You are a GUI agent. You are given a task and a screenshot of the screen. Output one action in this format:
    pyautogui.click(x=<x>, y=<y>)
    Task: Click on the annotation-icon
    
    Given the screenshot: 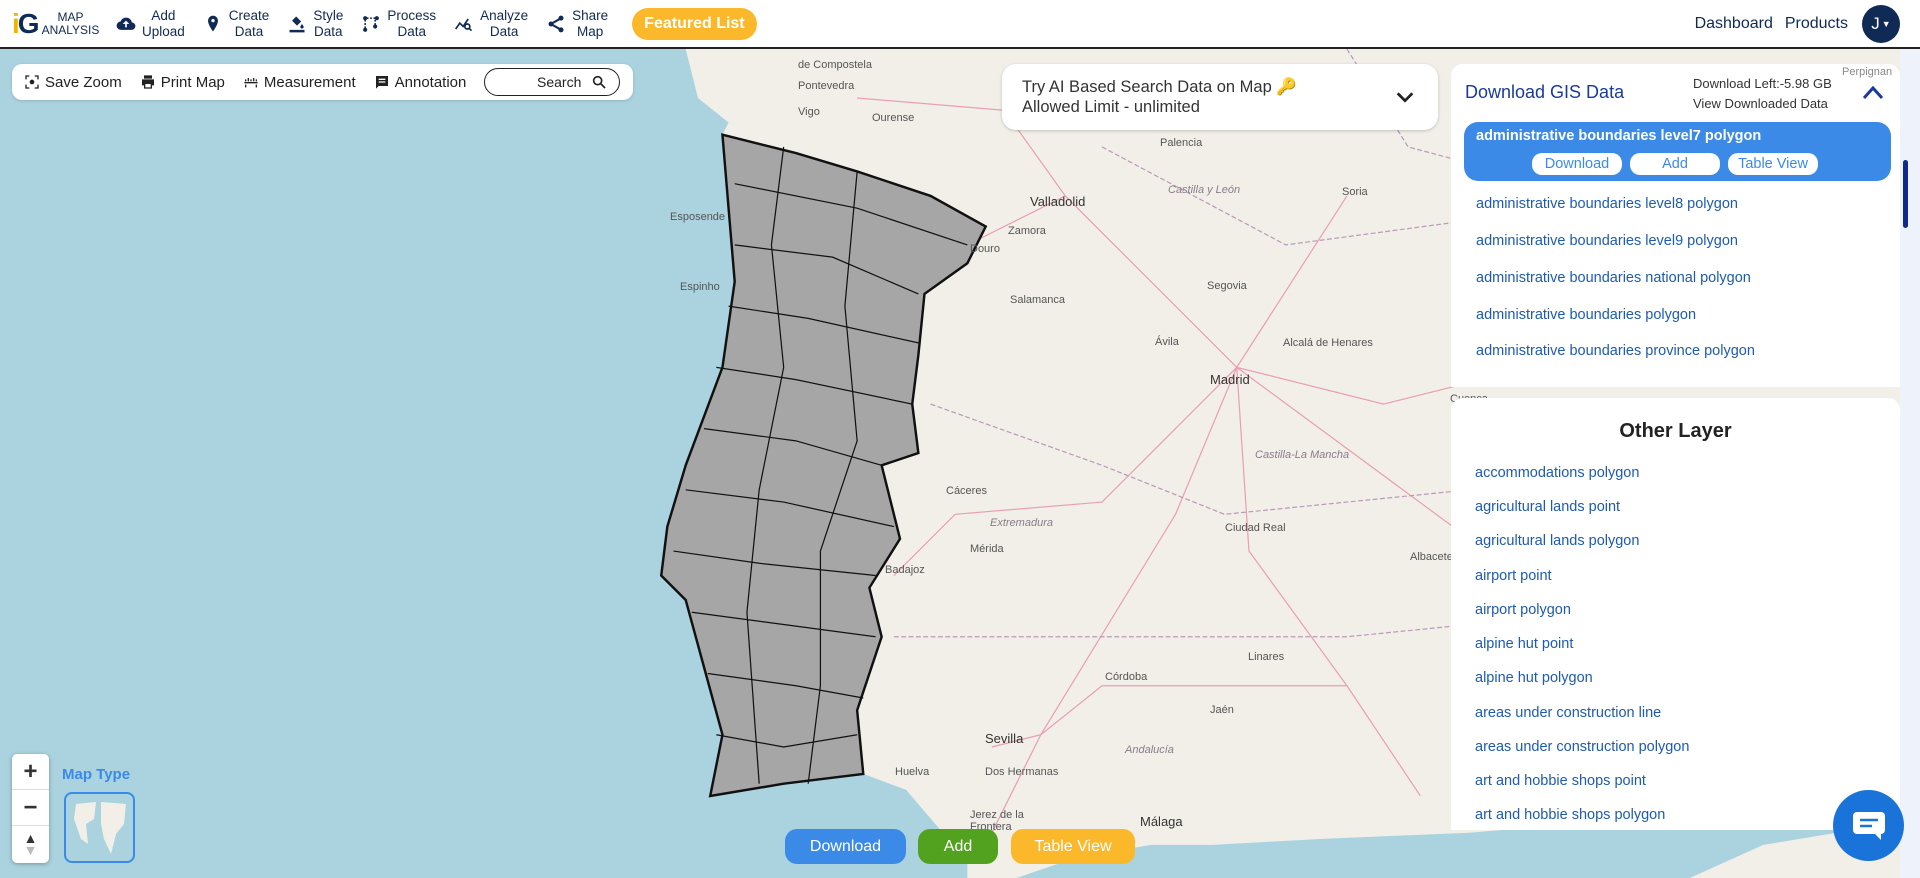 What is the action you would take?
    pyautogui.click(x=381, y=82)
    